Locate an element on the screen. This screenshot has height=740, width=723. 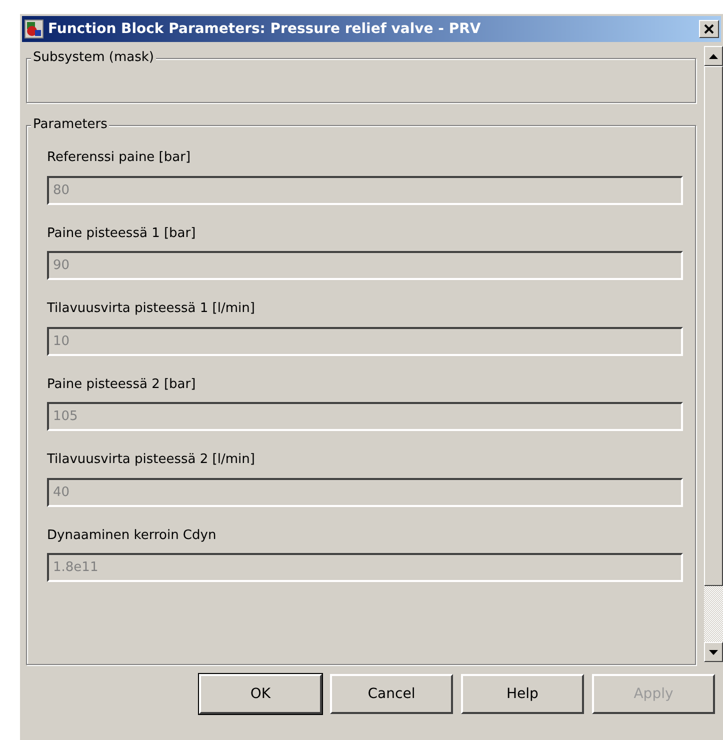
field-label: Paine pisteessä 1 [bar] is located at coordinates (122, 233).